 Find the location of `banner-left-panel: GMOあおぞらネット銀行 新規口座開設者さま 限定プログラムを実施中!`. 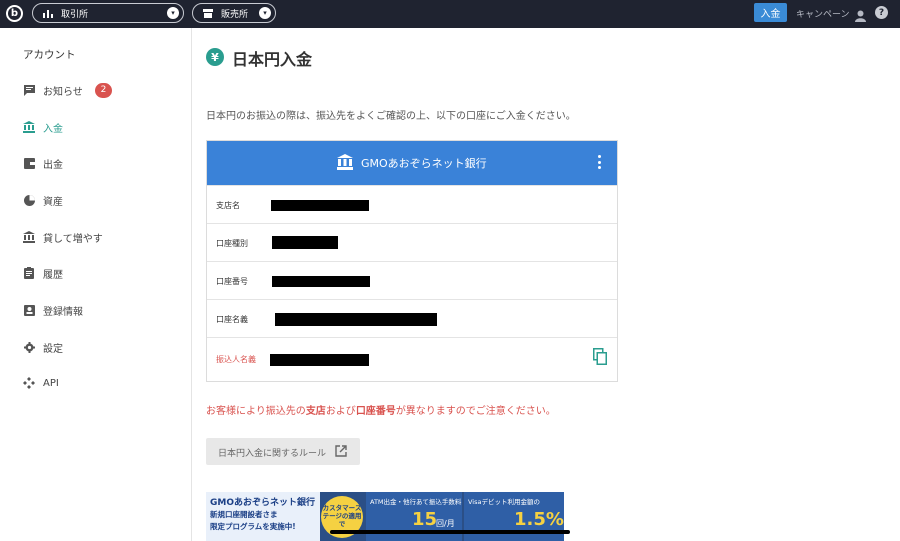

banner-left-panel: GMOあおぞらネット銀行 新規口座開設者さま 限定プログラムを実施中! is located at coordinates (263, 516).